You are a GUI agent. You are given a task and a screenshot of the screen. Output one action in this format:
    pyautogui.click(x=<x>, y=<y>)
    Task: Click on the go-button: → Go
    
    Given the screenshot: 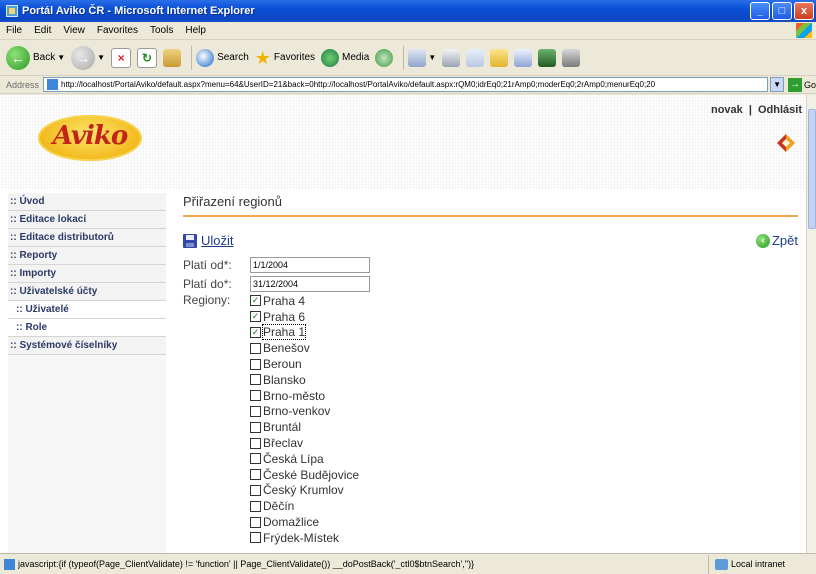 What is the action you would take?
    pyautogui.click(x=801, y=84)
    